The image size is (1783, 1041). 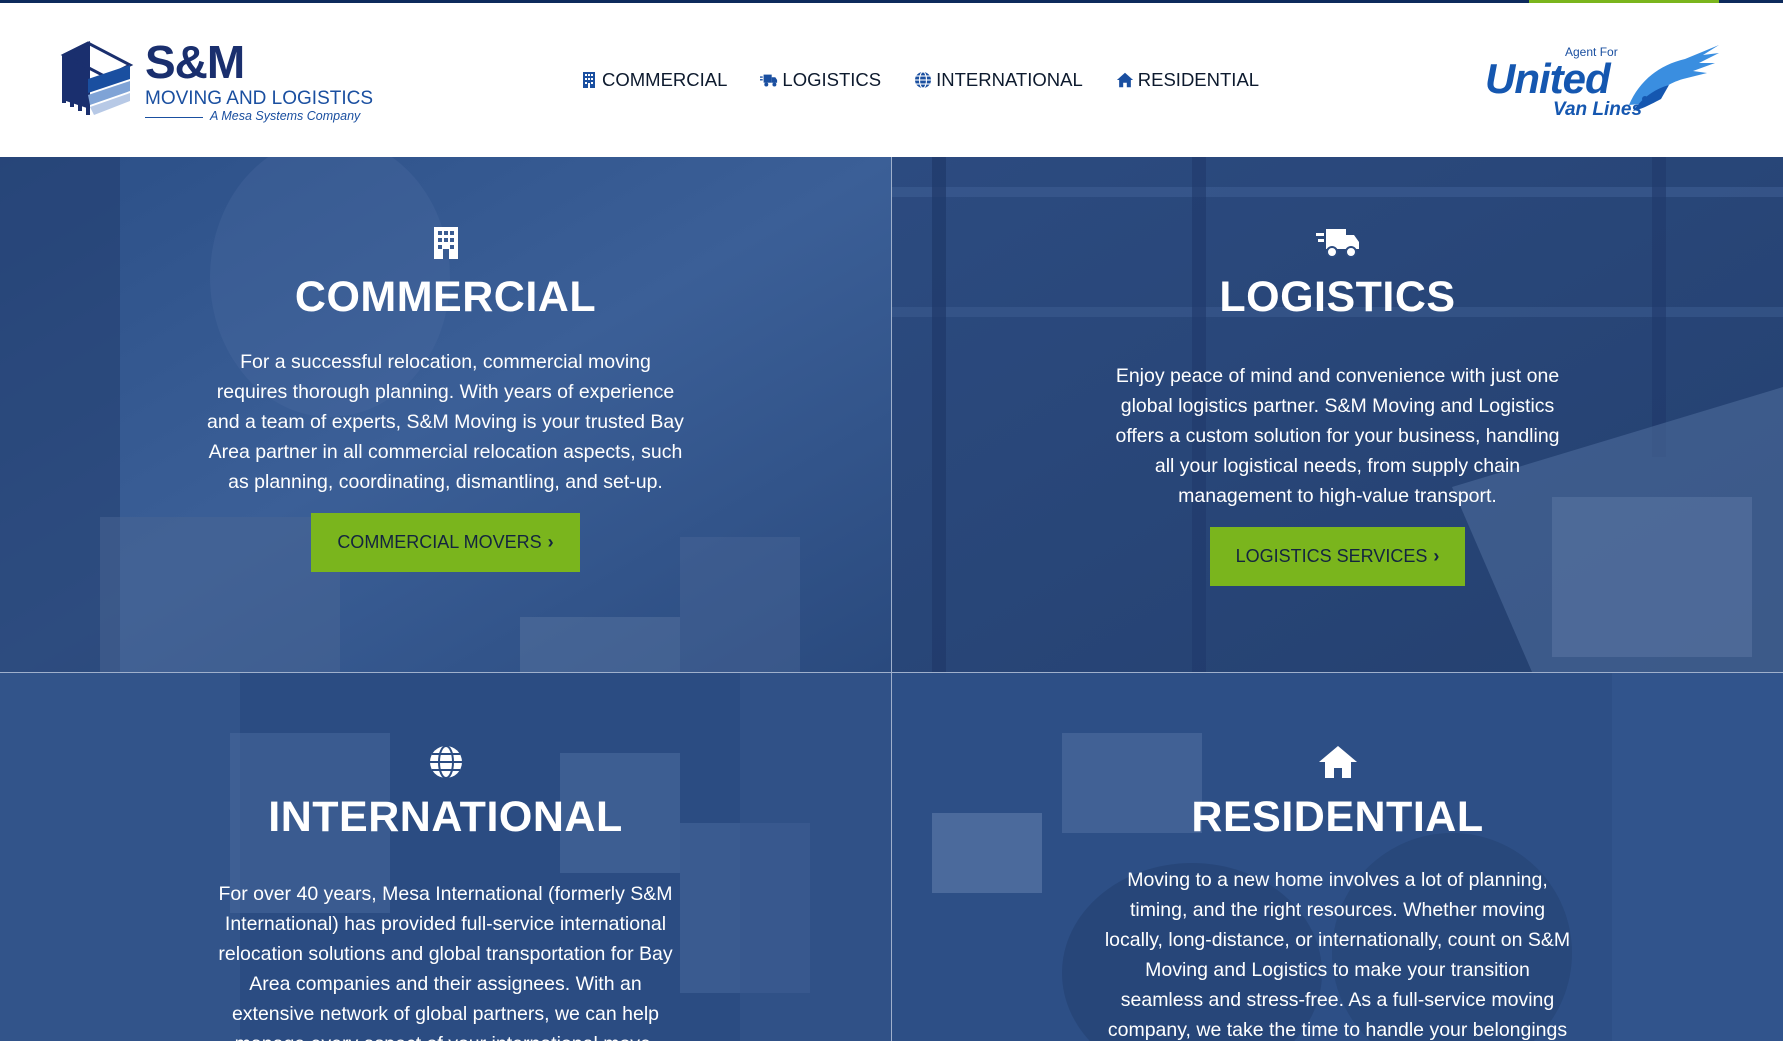 I want to click on united-van-lines-logo: Agent For United Van Lines, so click(x=1603, y=83).